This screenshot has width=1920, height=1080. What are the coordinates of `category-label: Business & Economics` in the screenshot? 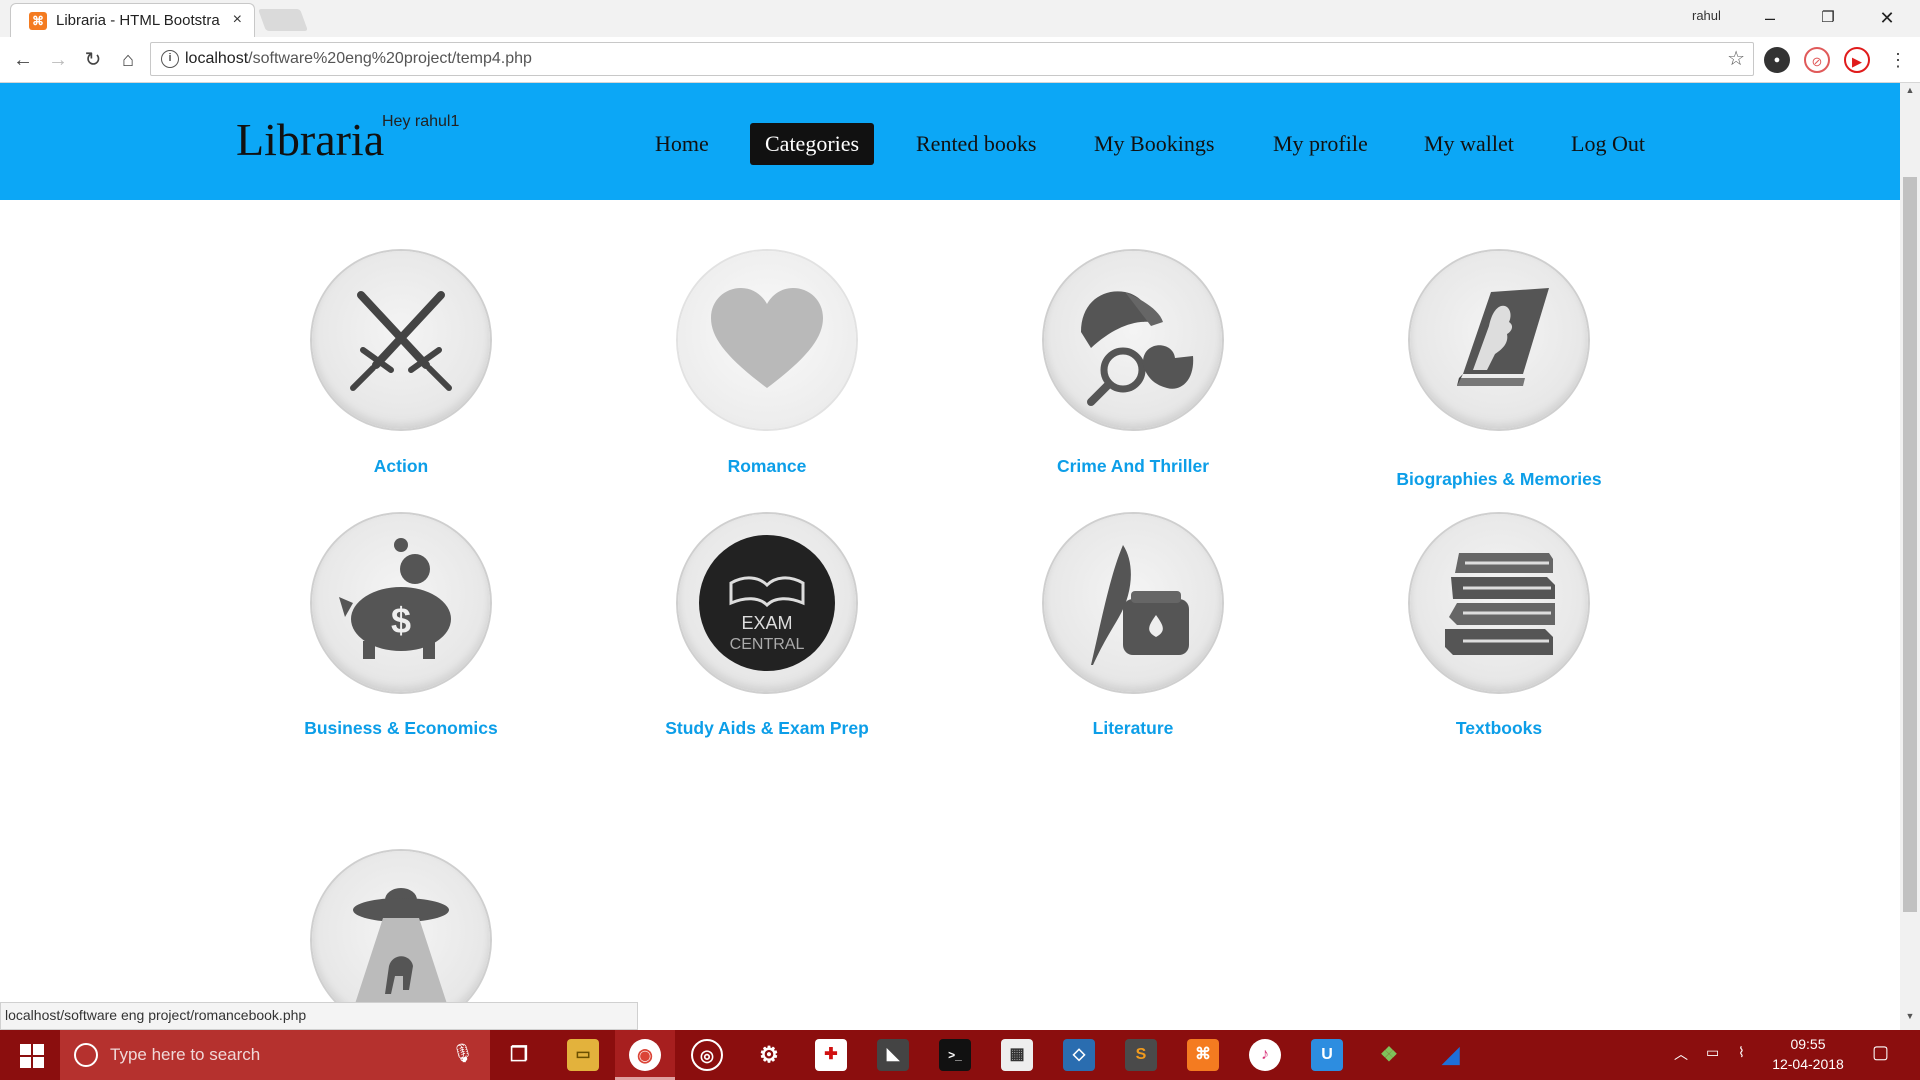 It's located at (401, 728).